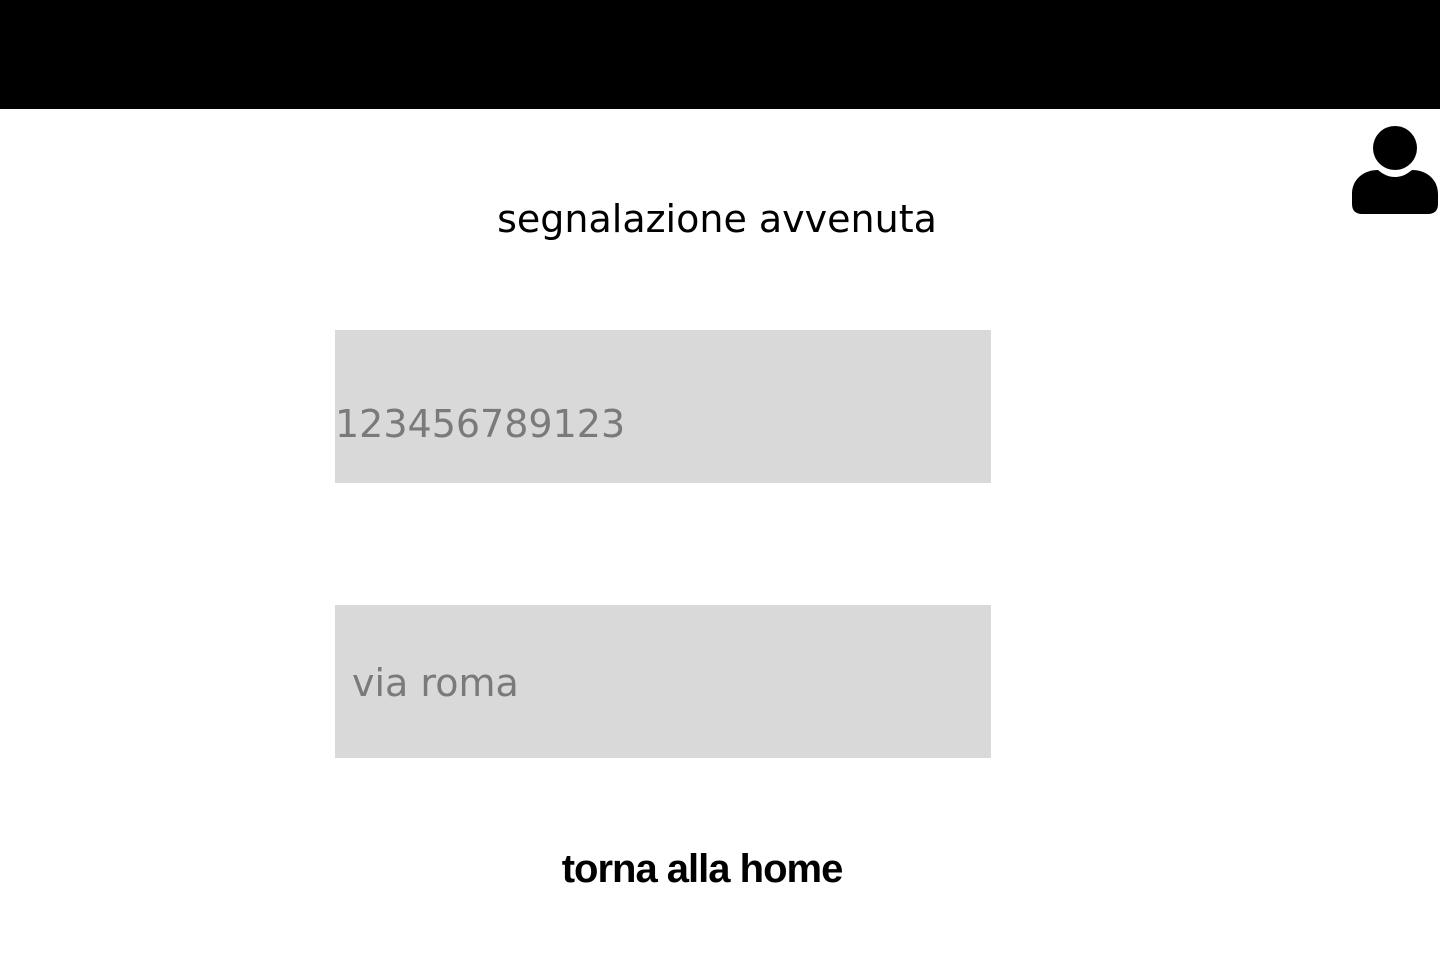 This screenshot has height=980, width=1440. I want to click on top-bar, so click(720, 54).